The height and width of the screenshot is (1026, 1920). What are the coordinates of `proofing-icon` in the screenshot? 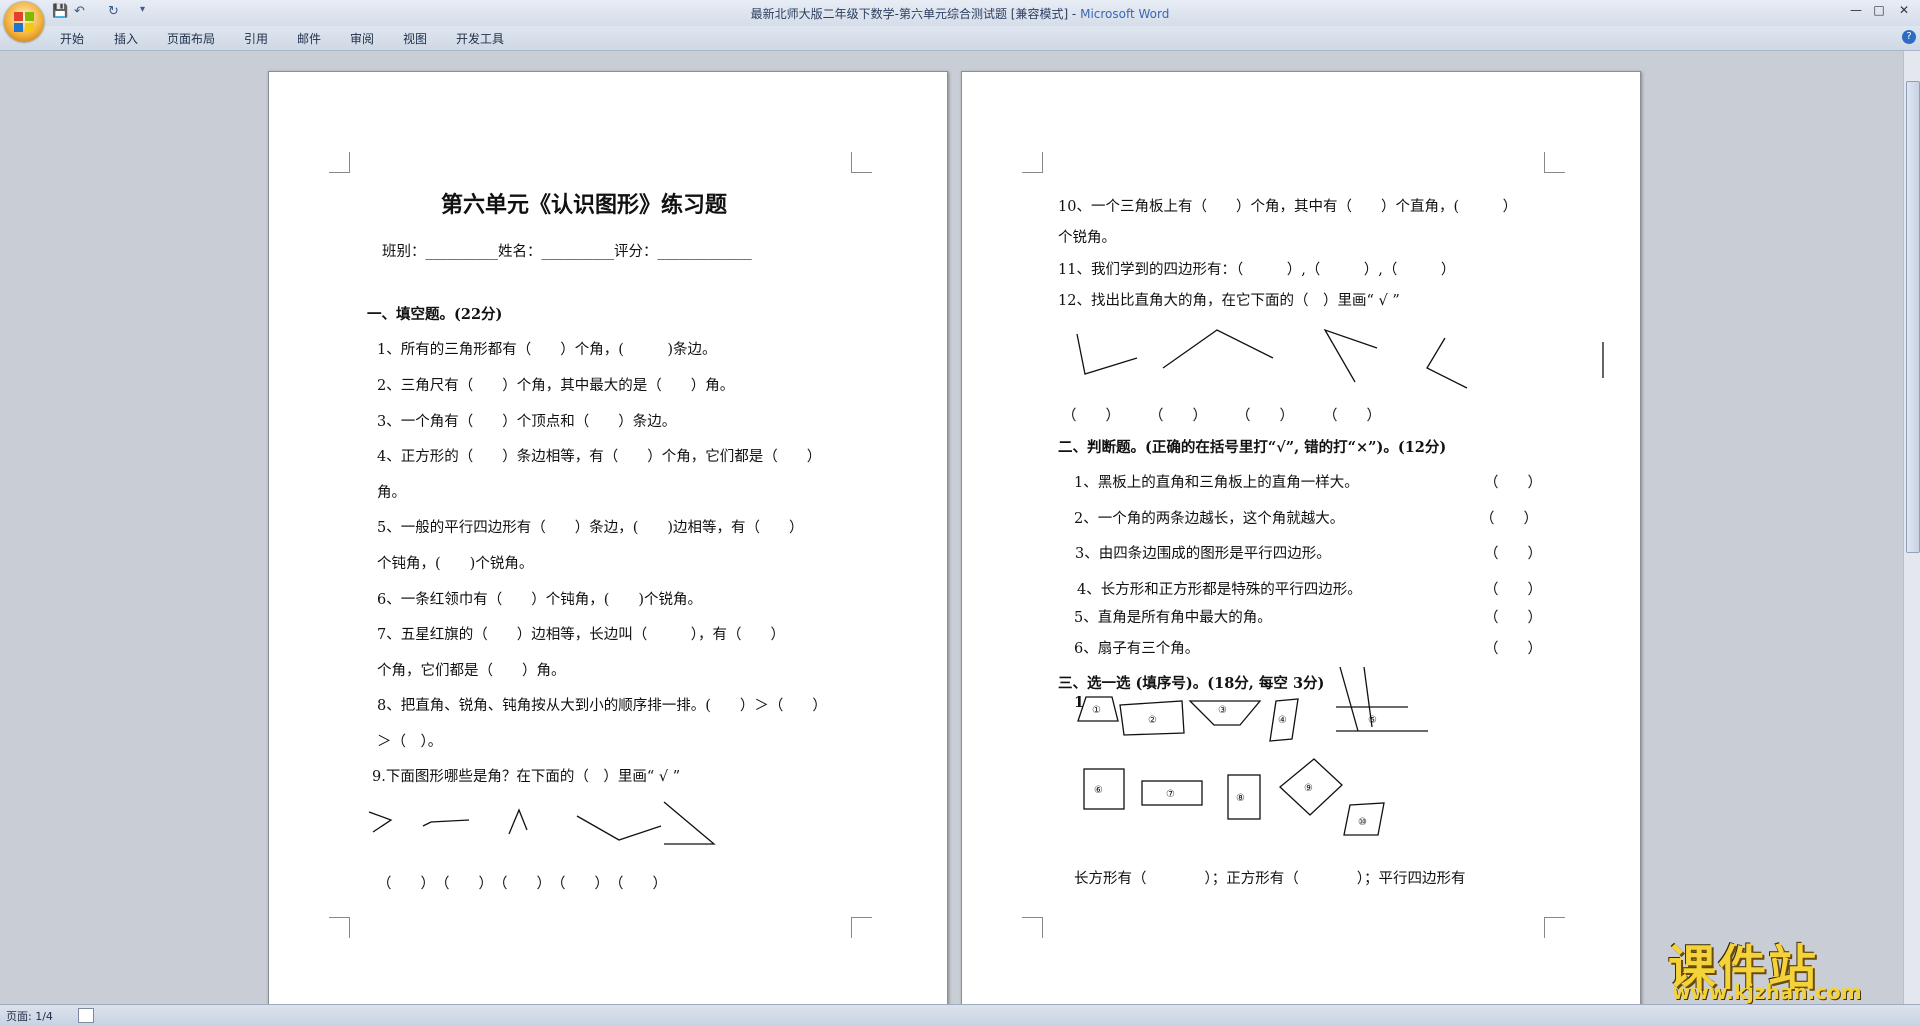 It's located at (86, 1015).